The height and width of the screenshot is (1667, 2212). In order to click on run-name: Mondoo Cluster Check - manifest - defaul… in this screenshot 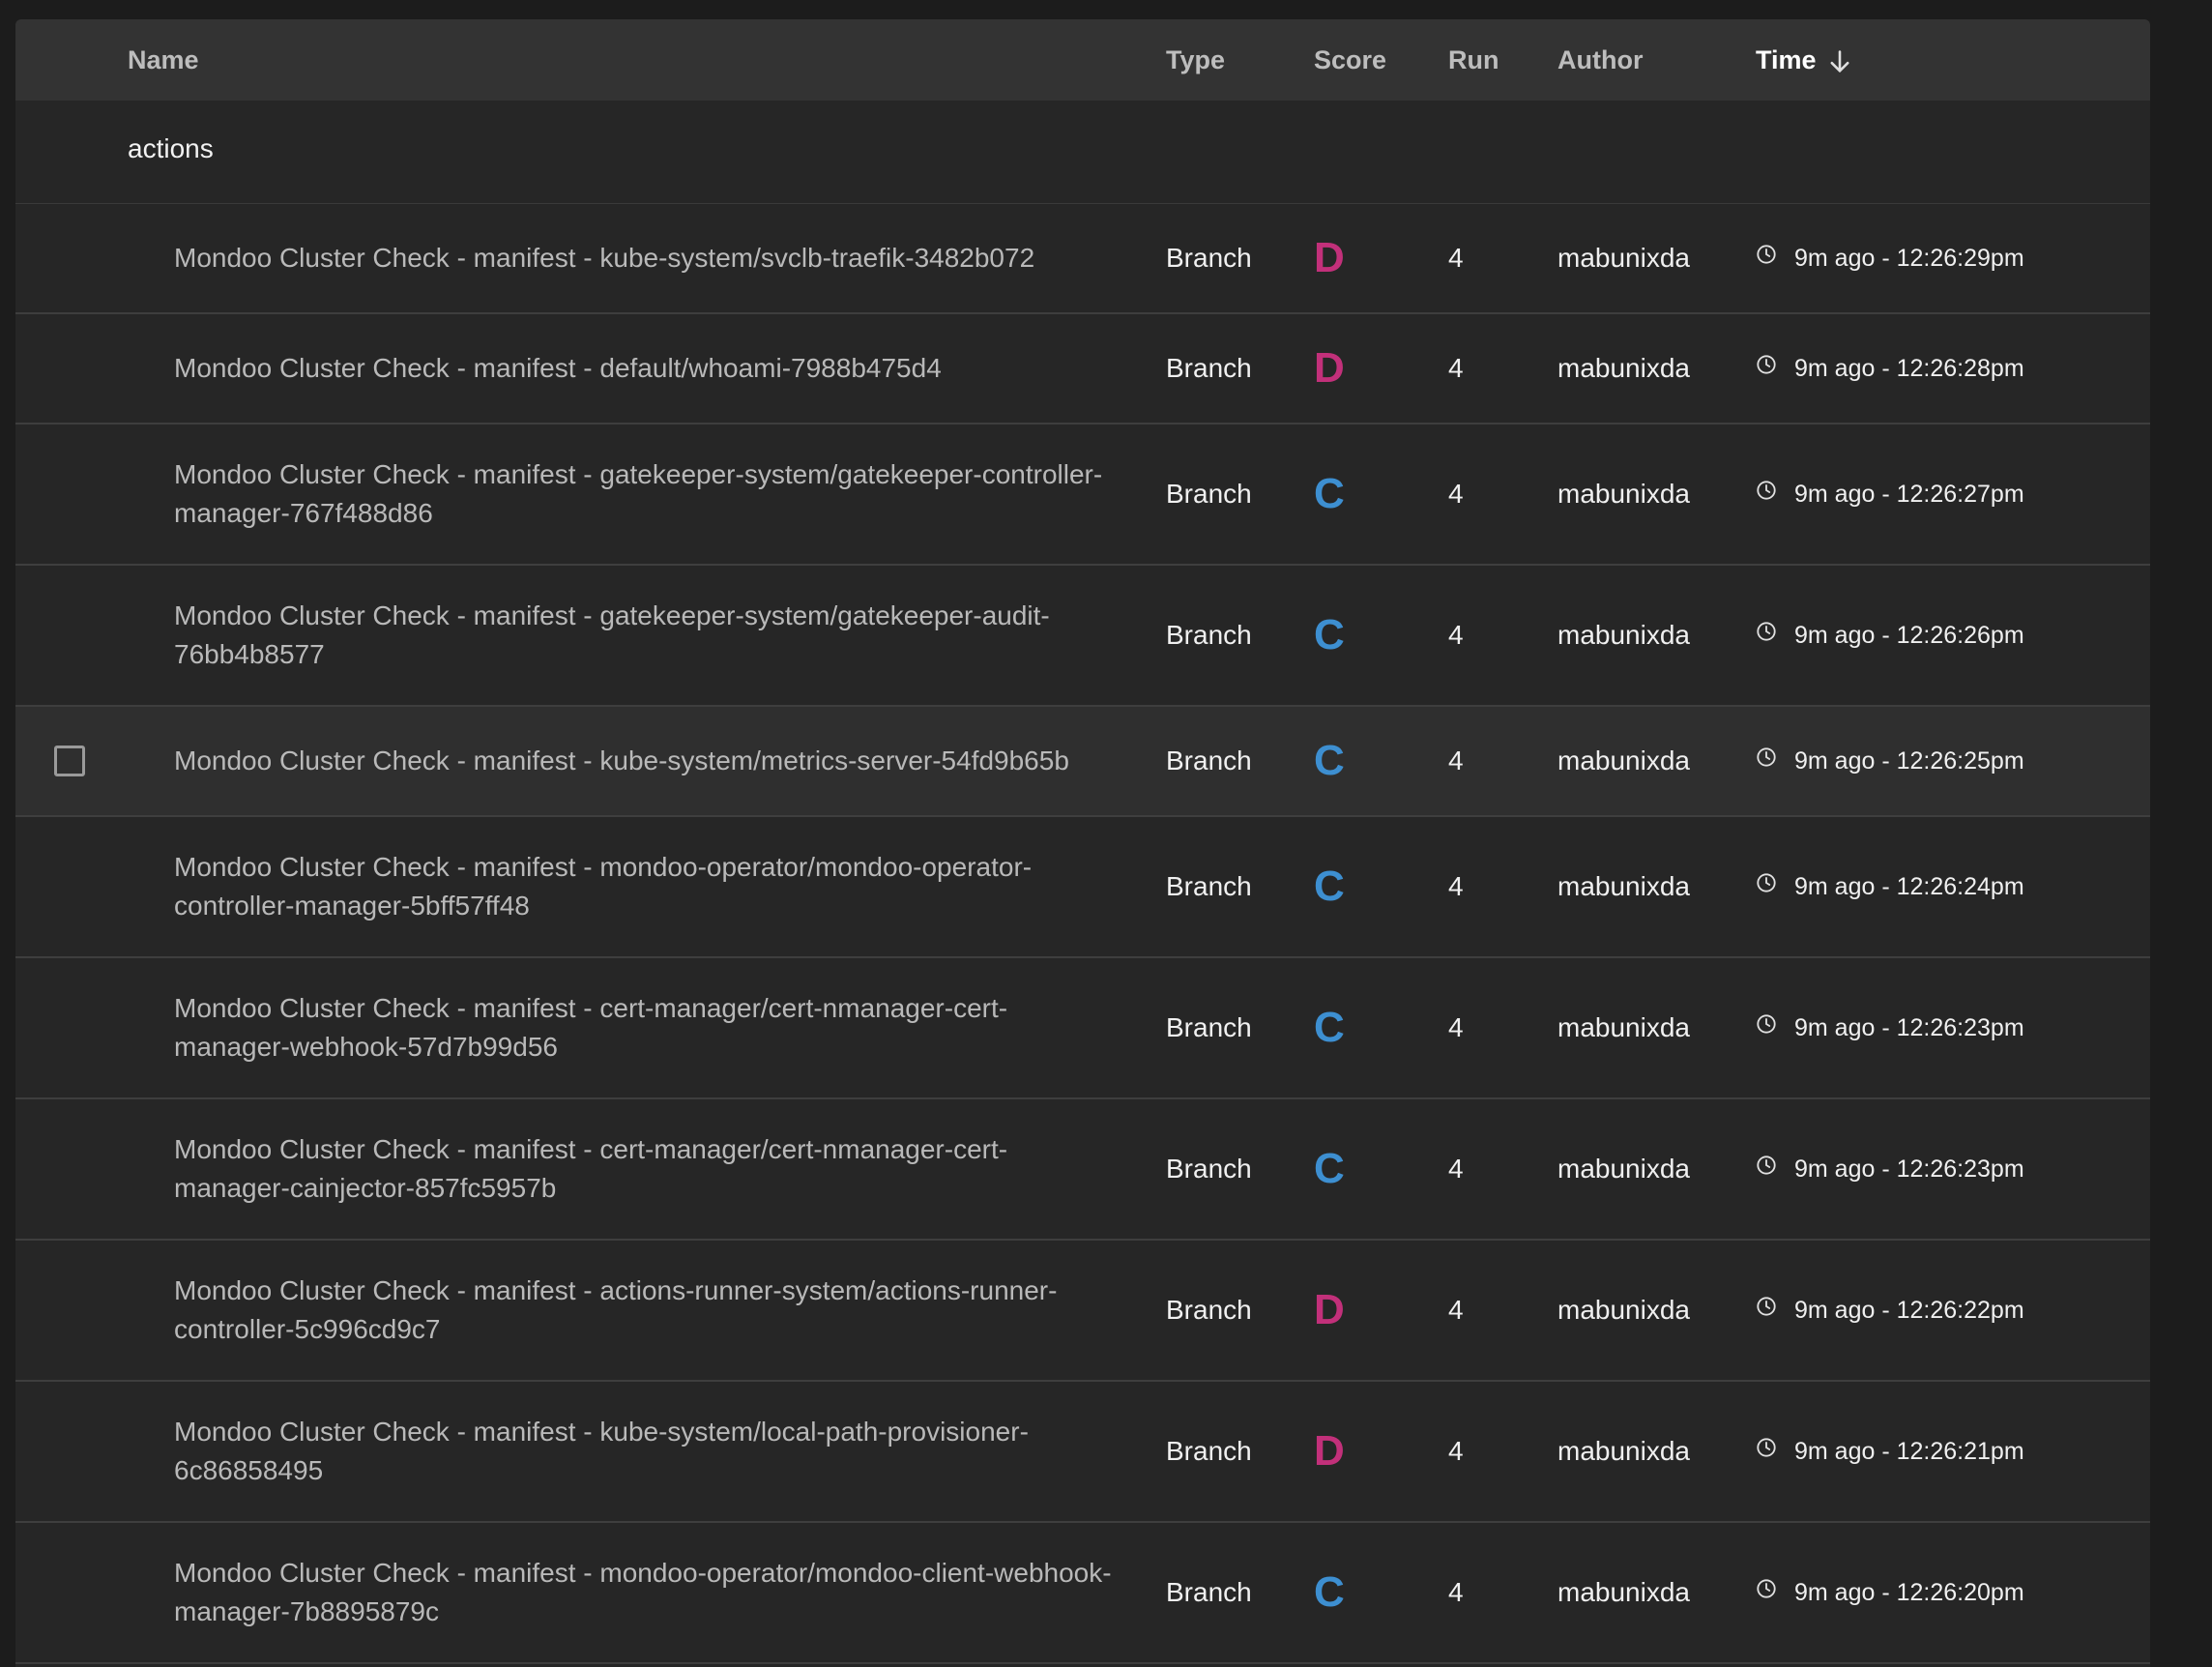, I will do `click(647, 368)`.